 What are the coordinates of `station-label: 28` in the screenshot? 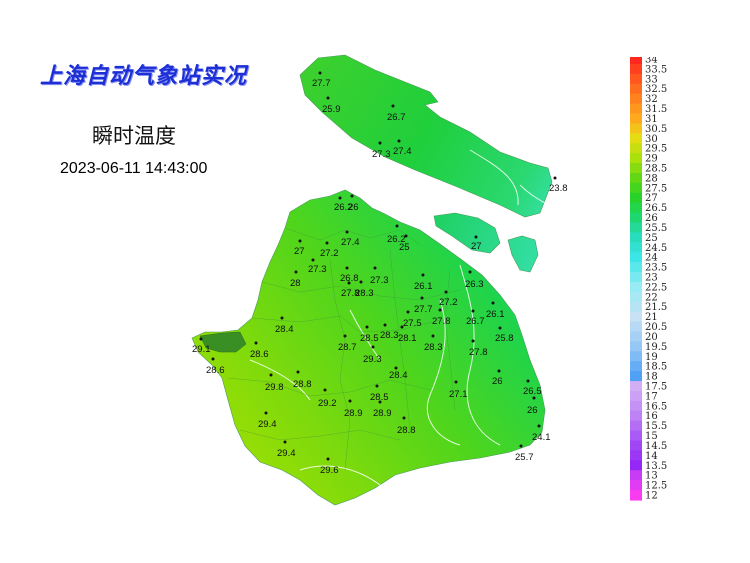 It's located at (295, 283).